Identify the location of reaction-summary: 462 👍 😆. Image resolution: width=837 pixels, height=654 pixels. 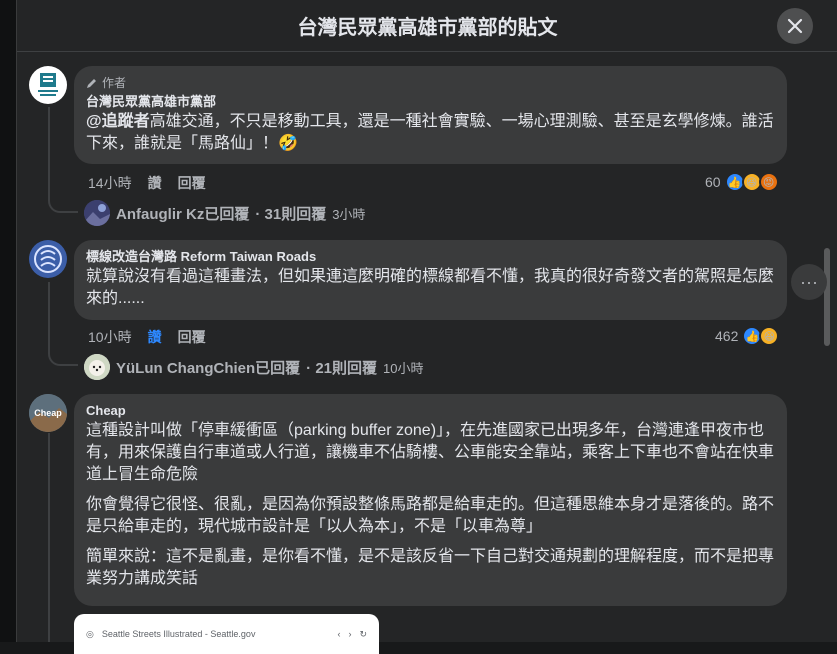
(747, 336).